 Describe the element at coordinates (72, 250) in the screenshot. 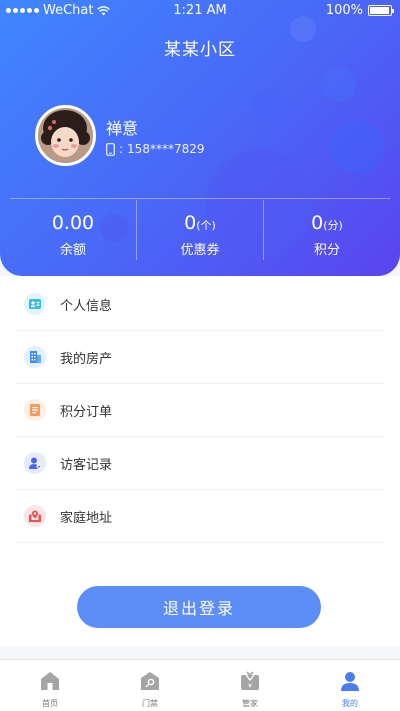

I see `balance-label: 余额` at that location.